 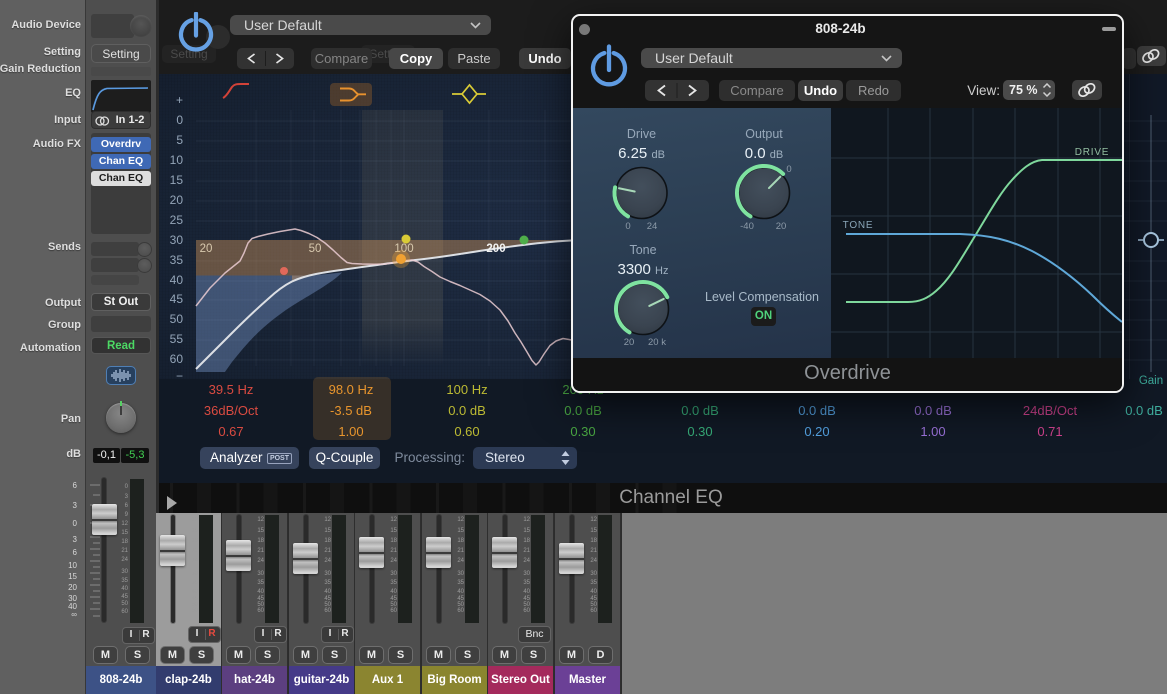 What do you see at coordinates (495, 249) in the screenshot?
I see `svg-text: 200` at bounding box center [495, 249].